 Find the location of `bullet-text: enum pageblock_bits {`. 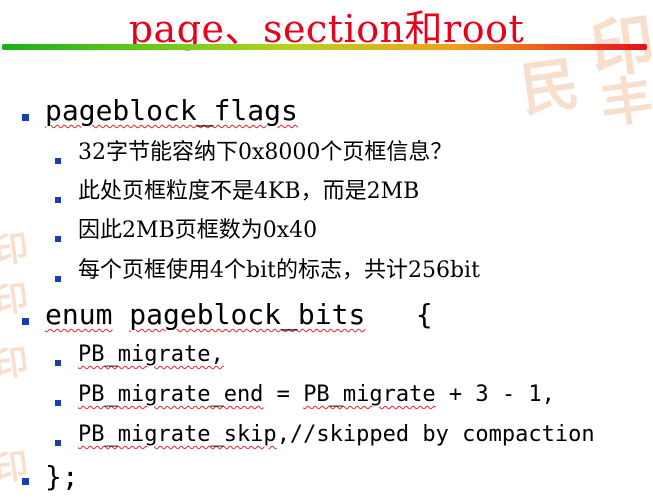

bullet-text: enum pageblock_bits { is located at coordinates (239, 315).